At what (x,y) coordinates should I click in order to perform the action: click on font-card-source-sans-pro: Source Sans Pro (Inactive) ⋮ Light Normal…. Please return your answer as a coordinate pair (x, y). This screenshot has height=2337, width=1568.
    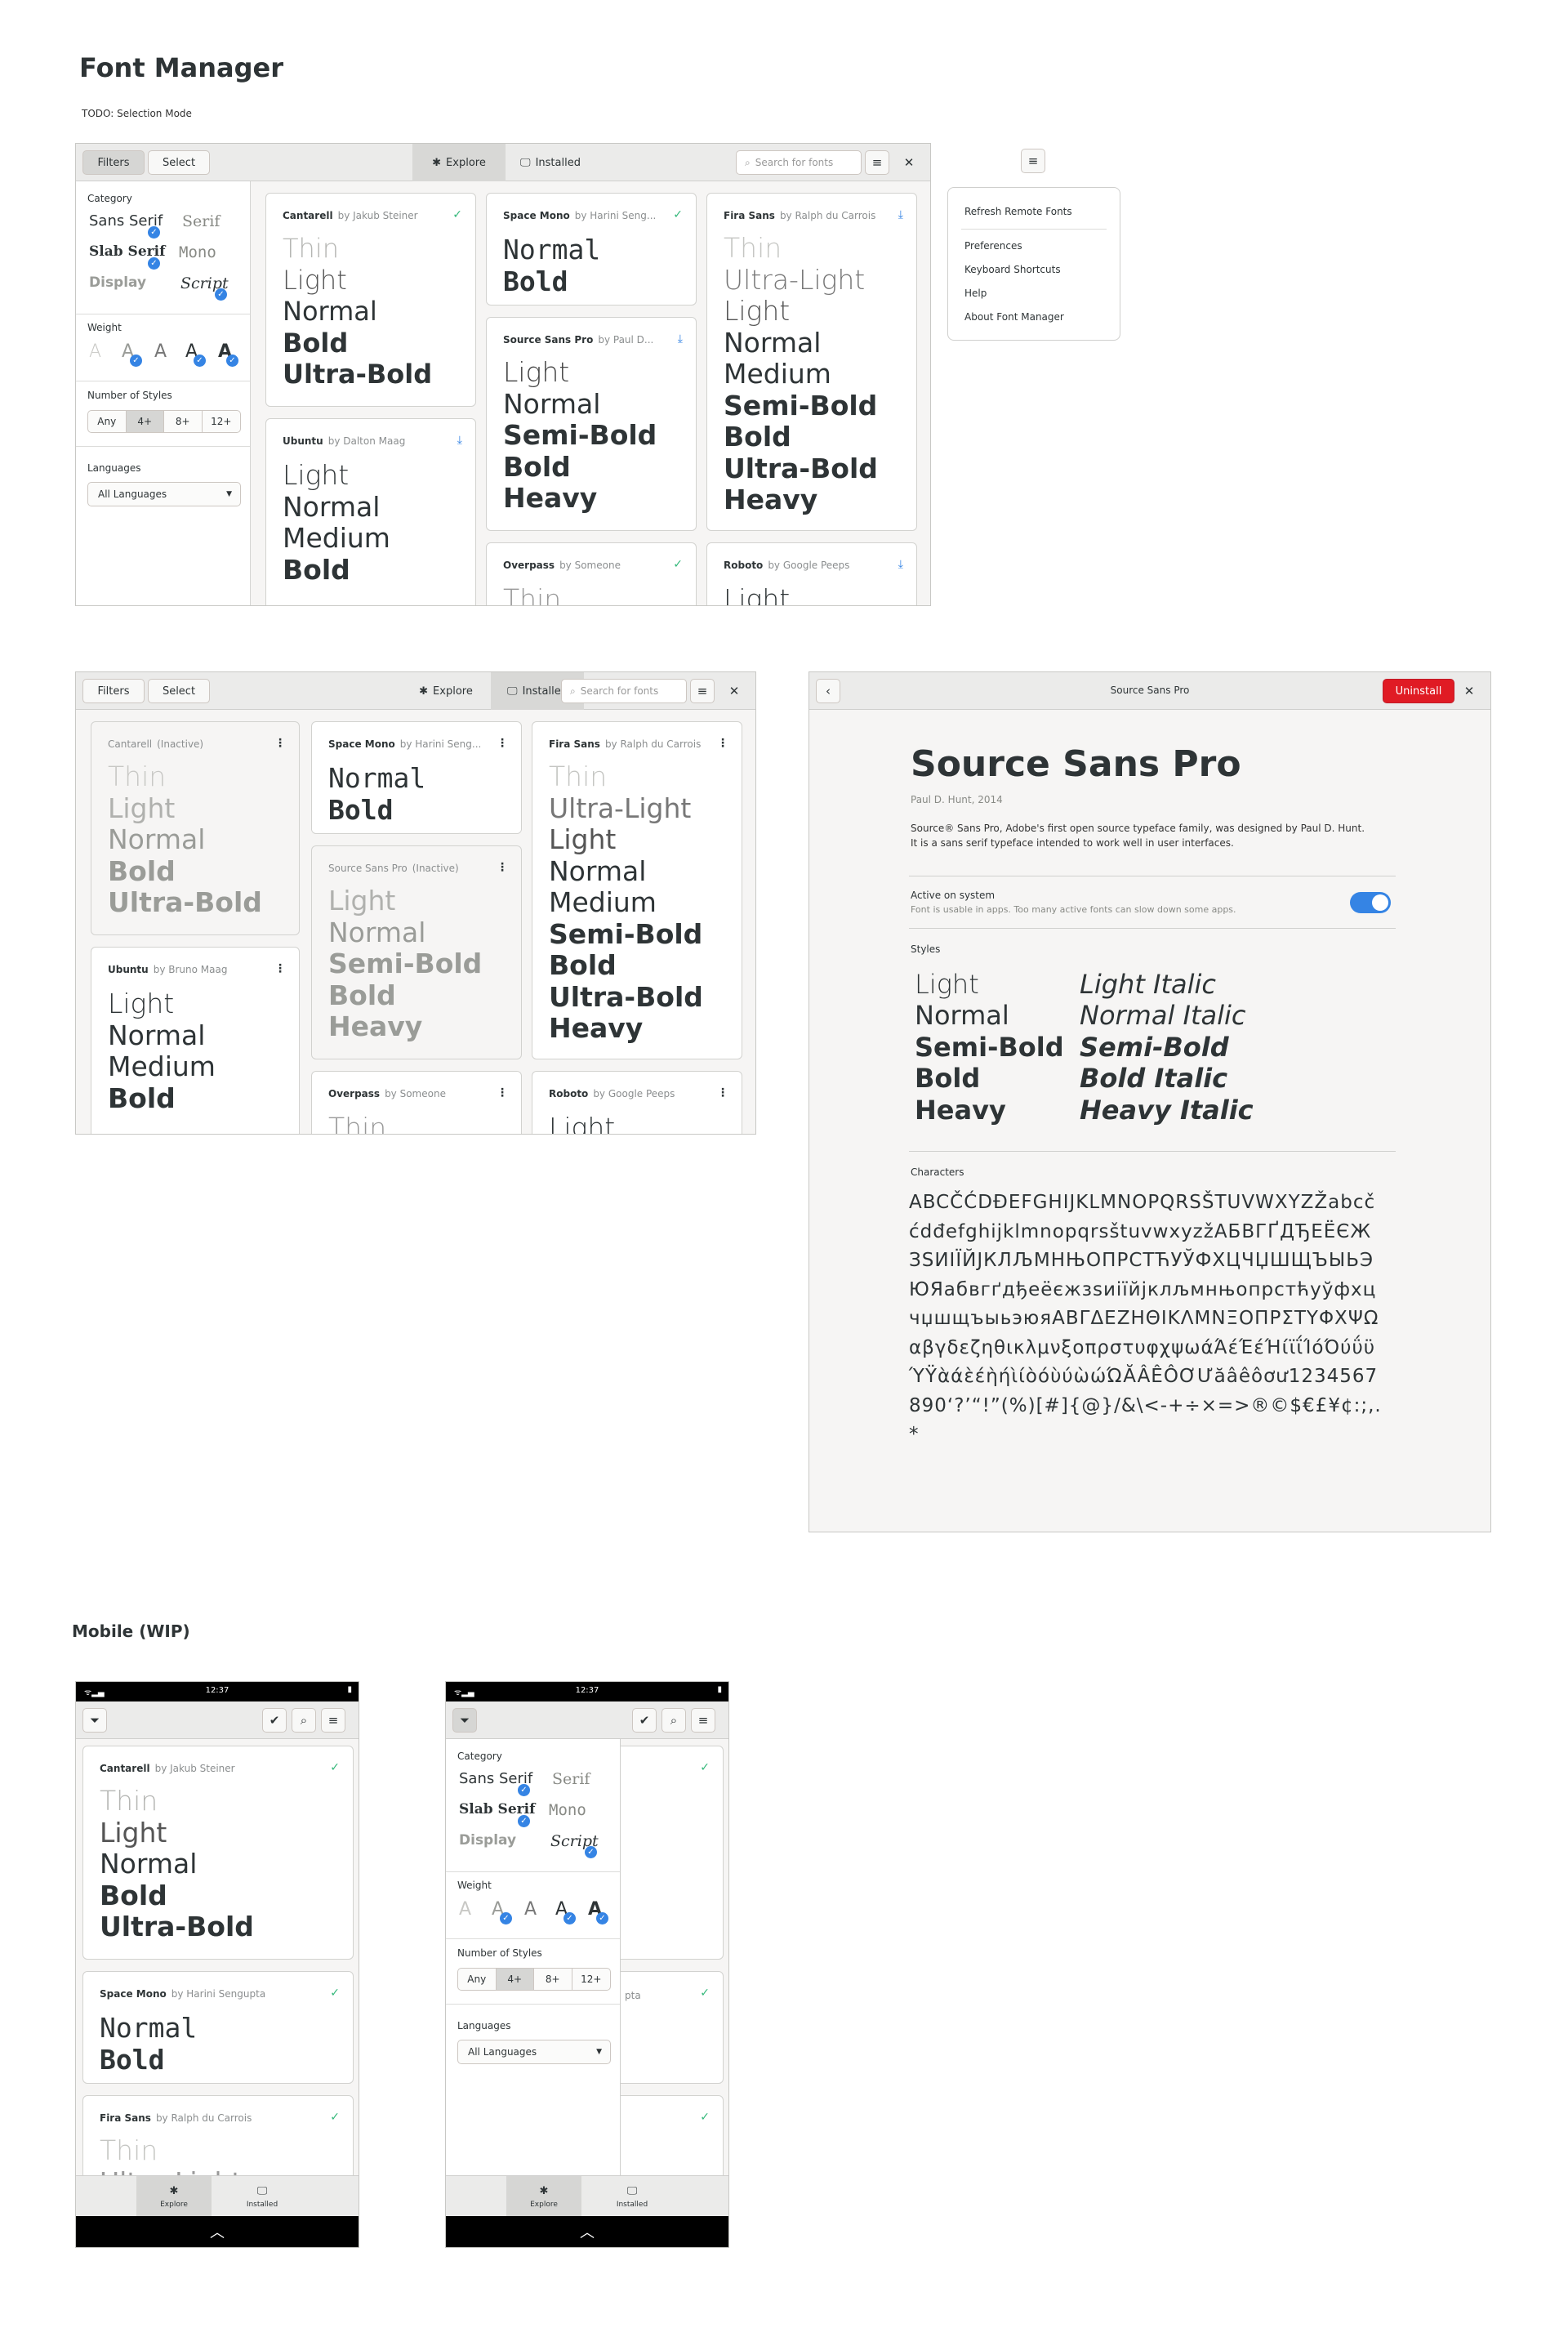
    Looking at the image, I should click on (416, 952).